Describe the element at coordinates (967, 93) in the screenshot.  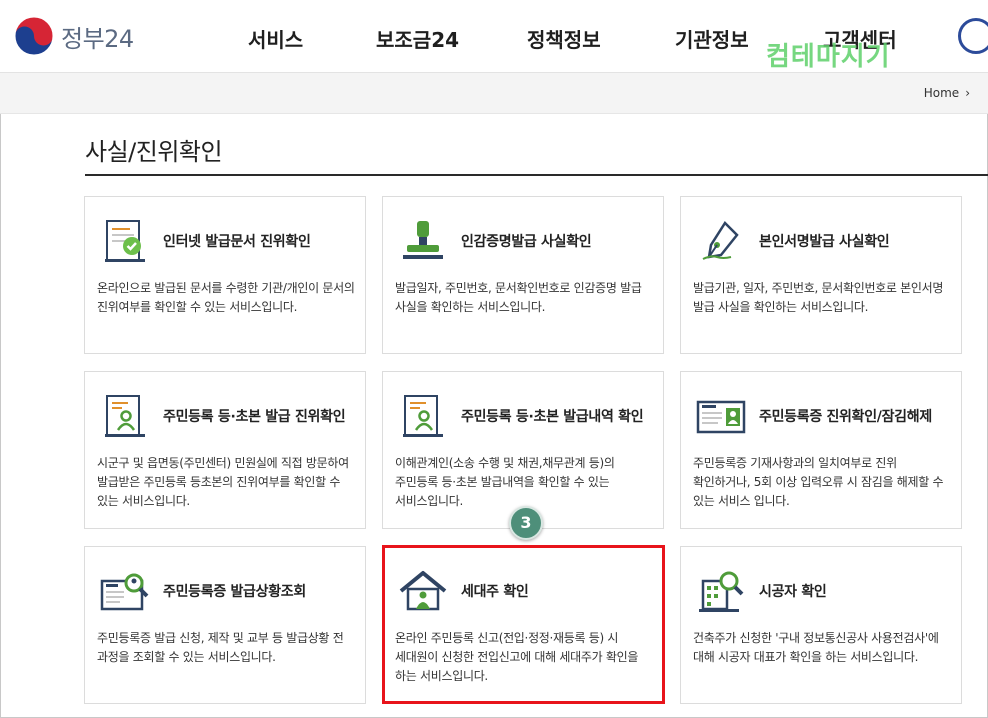
I see `breadcrumb-arrow-icon: ›` at that location.